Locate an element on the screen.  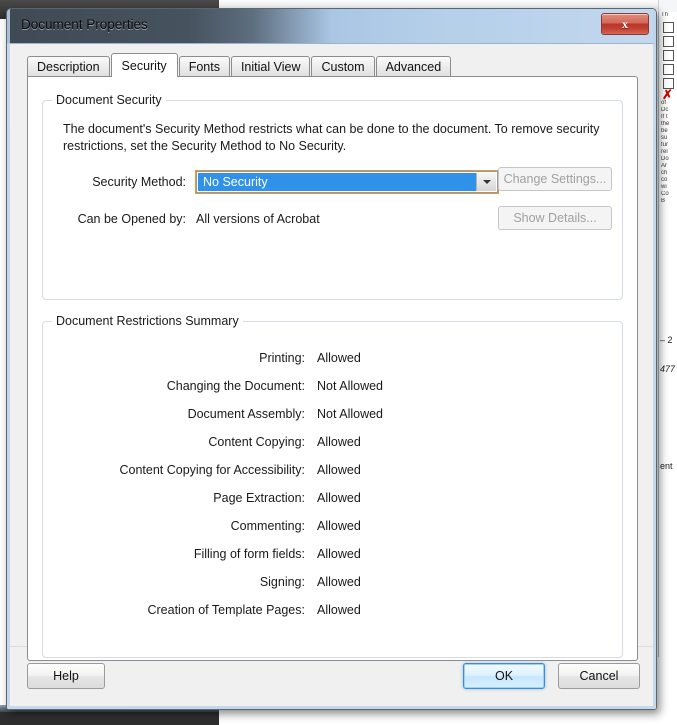
restriction-row: Printing: Allowed is located at coordinates (332, 358).